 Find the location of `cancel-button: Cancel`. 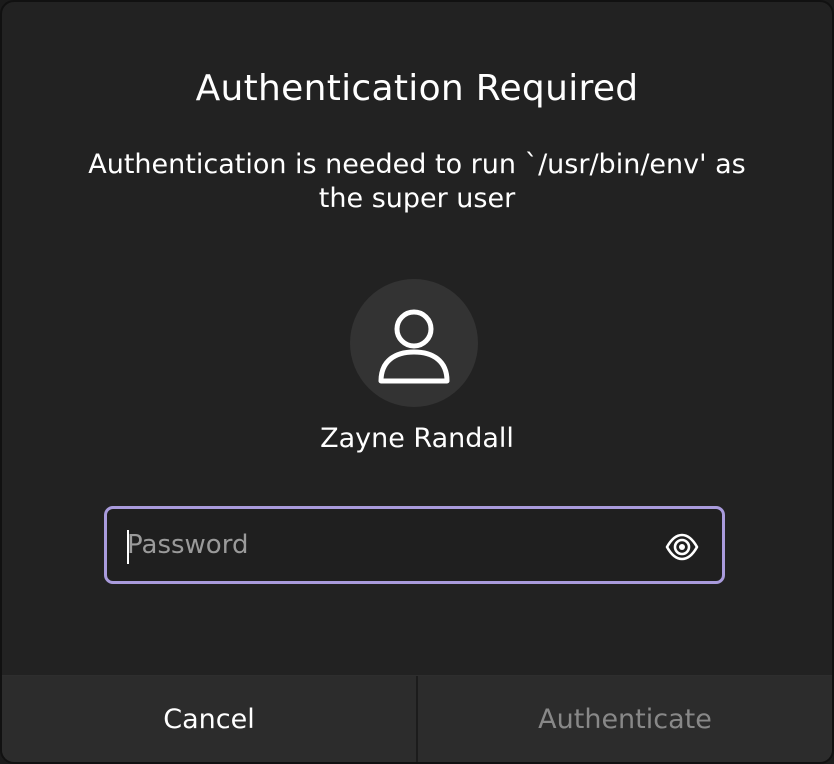

cancel-button: Cancel is located at coordinates (210, 719).